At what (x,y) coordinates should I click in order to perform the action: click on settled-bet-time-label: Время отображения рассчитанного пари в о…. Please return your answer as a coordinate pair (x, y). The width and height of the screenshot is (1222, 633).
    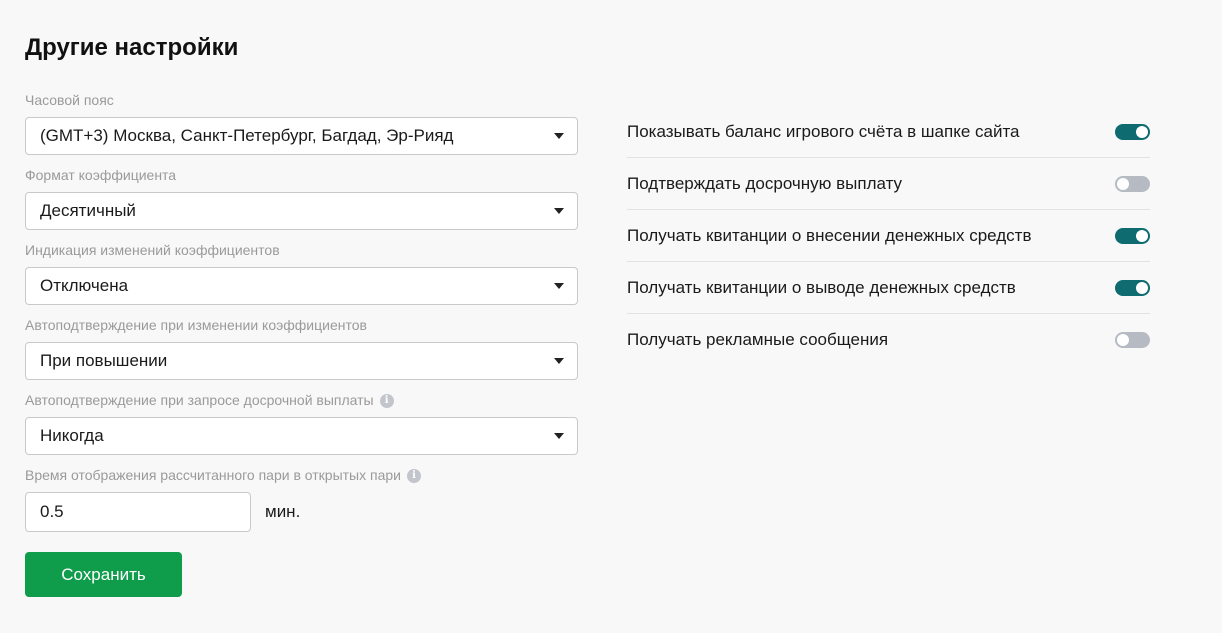
    Looking at the image, I should click on (301, 475).